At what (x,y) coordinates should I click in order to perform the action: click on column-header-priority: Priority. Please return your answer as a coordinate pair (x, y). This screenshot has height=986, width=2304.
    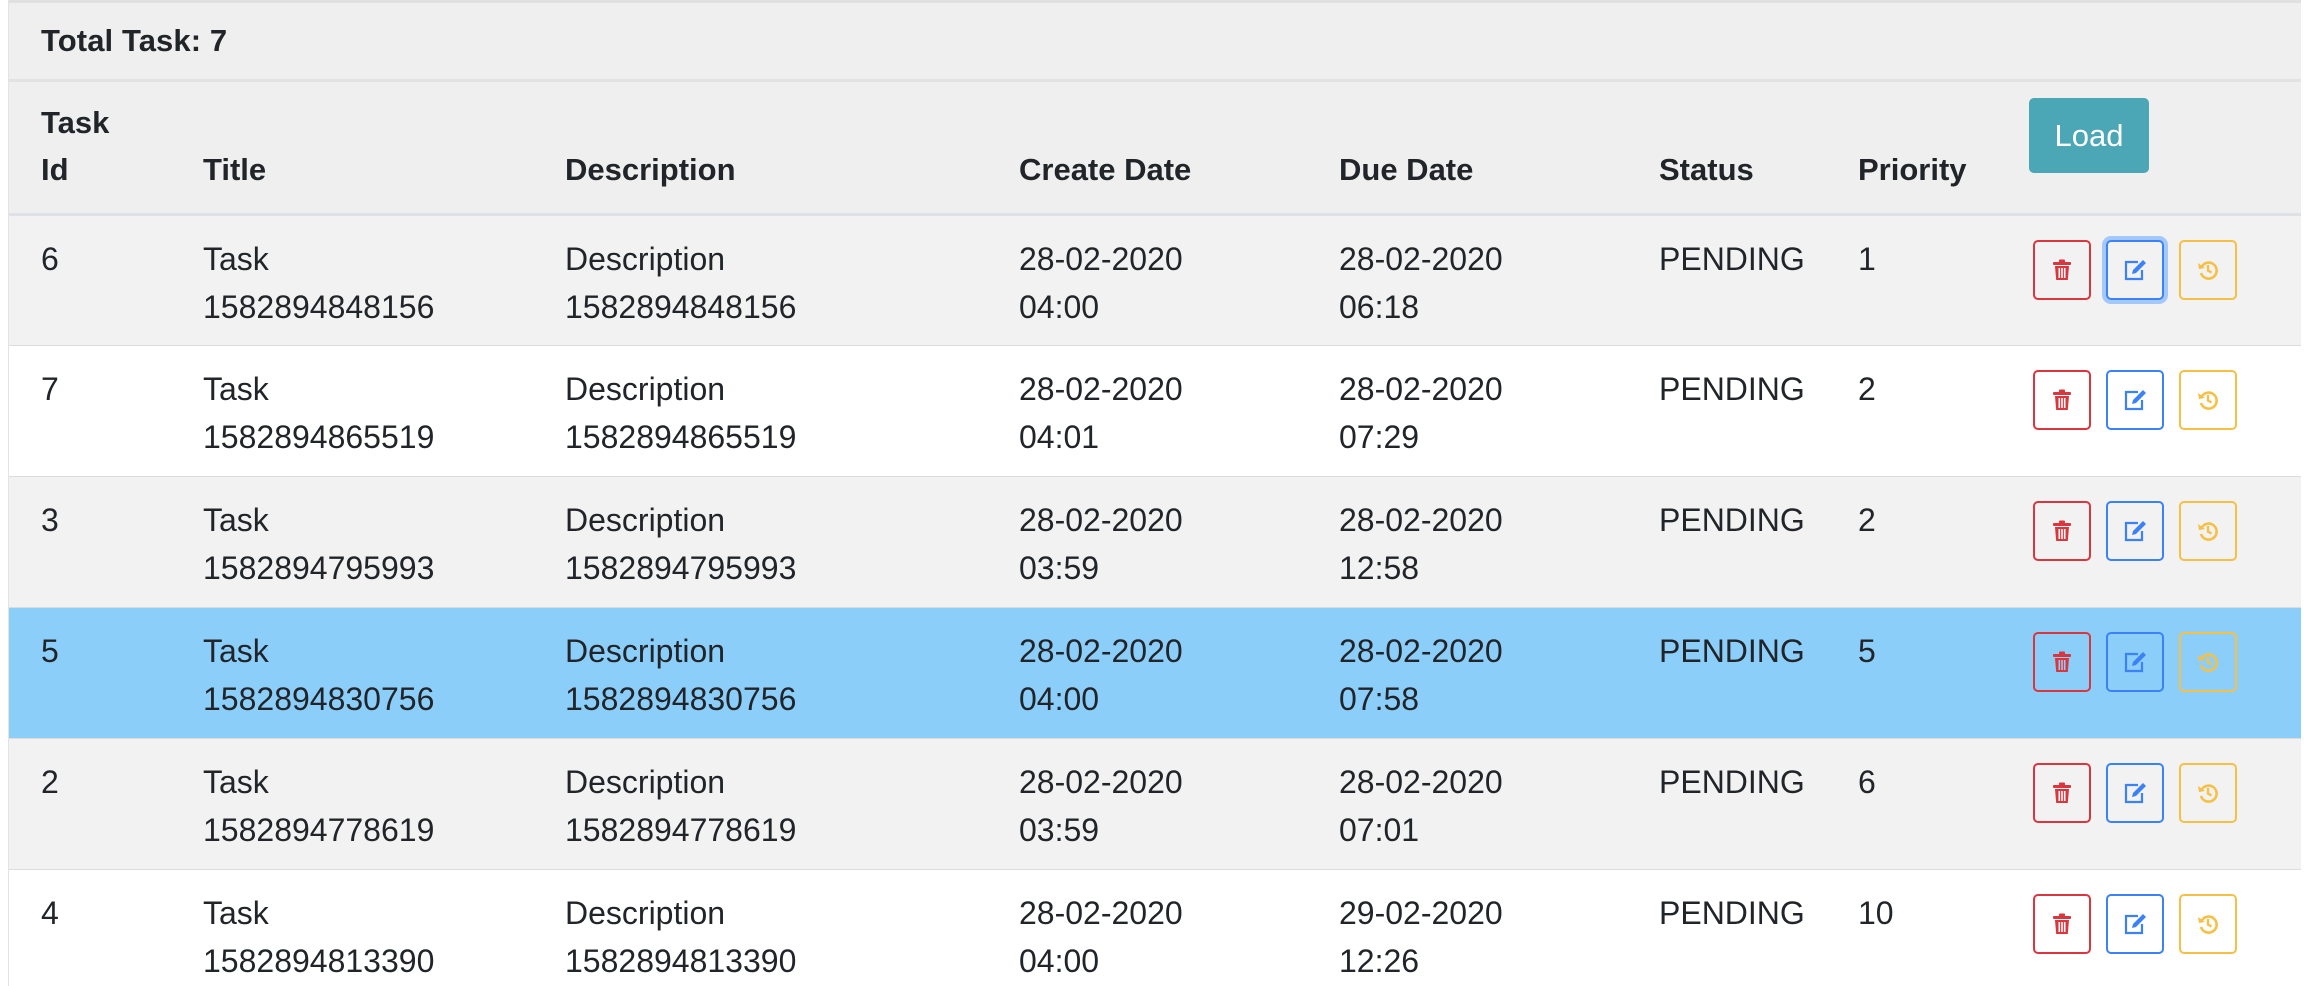
    Looking at the image, I should click on (1913, 149).